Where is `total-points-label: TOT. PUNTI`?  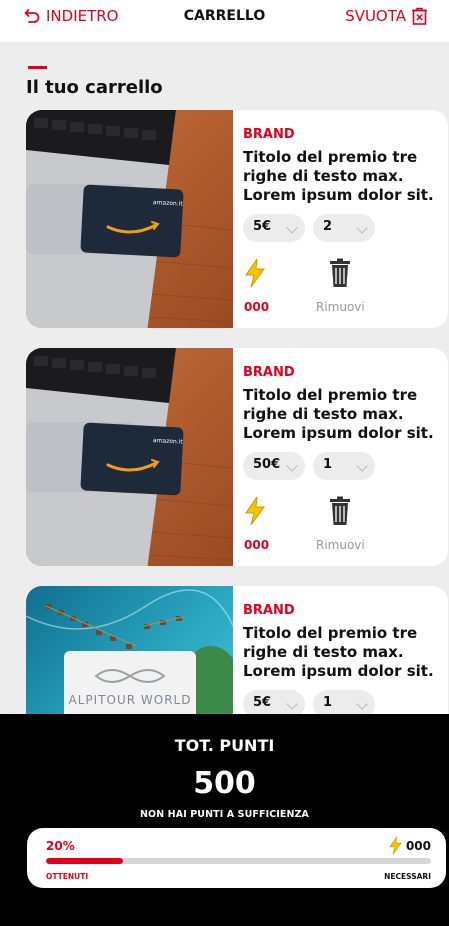
total-points-label: TOT. PUNTI is located at coordinates (224, 745).